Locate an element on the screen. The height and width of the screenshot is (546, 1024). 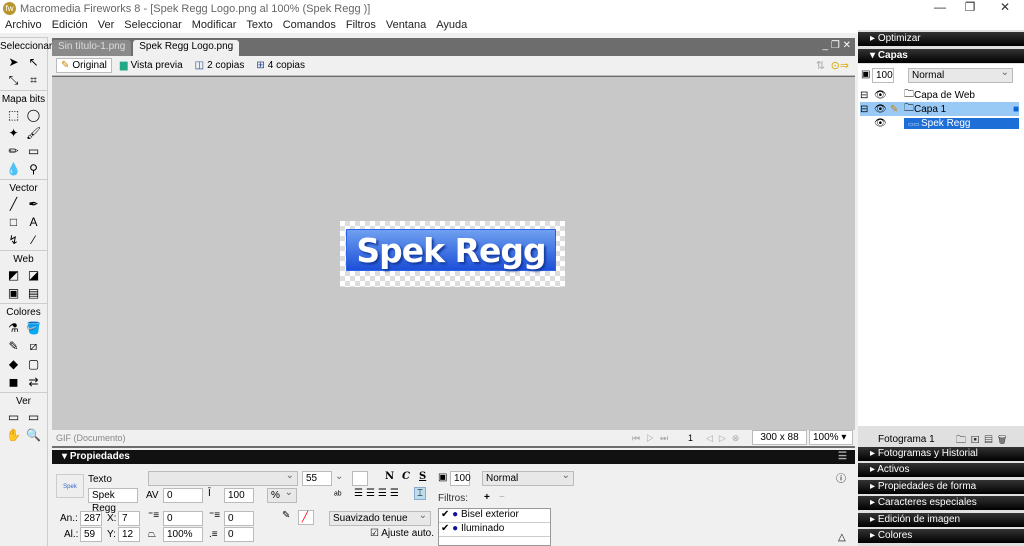
crop-icon: ⌗ is located at coordinates (34, 80).